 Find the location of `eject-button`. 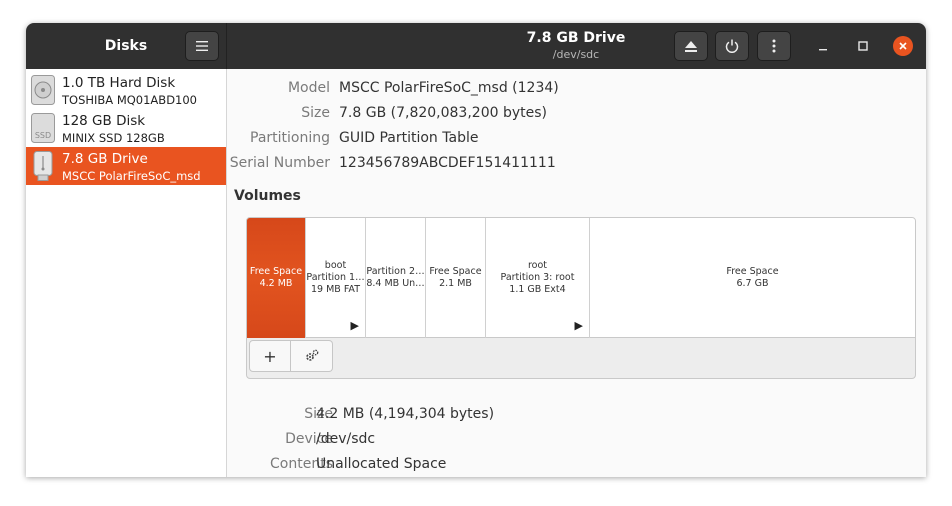

eject-button is located at coordinates (691, 46).